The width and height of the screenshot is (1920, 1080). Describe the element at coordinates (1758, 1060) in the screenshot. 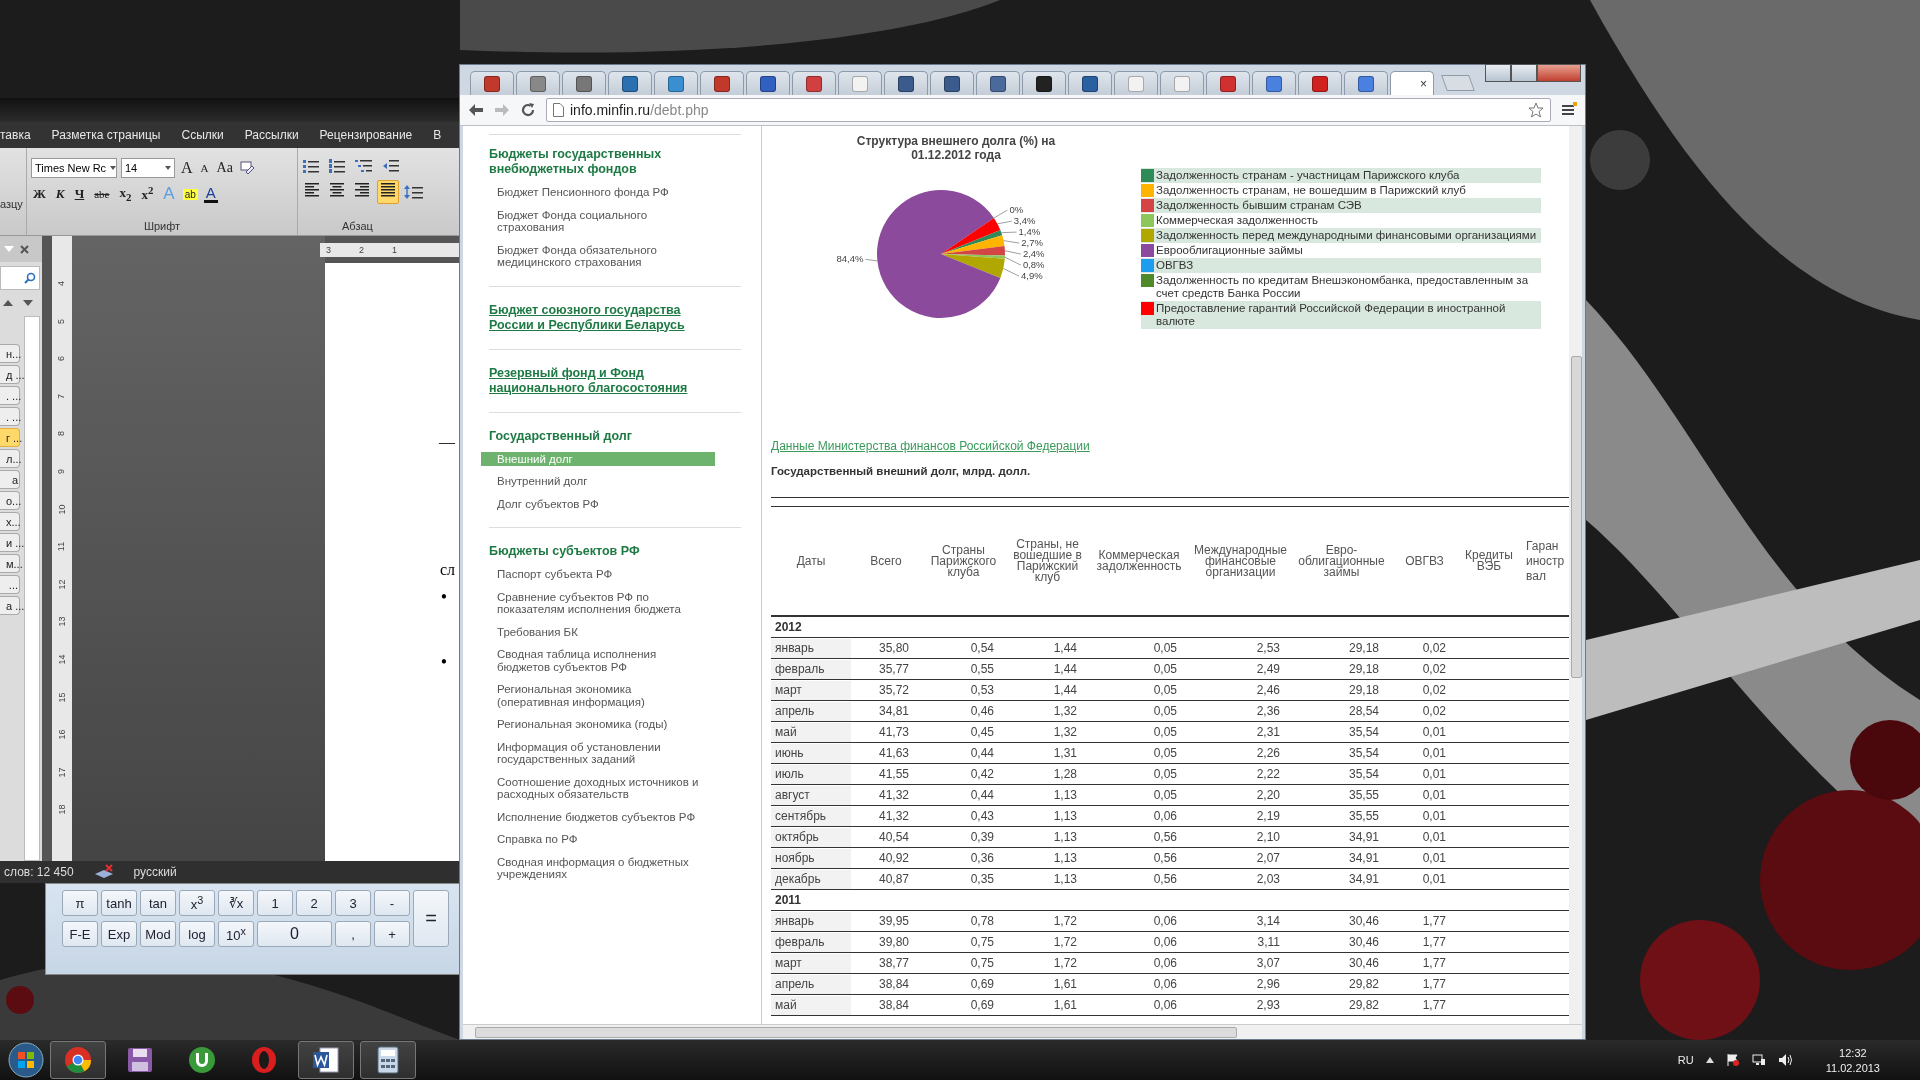

I see `network-icon` at that location.